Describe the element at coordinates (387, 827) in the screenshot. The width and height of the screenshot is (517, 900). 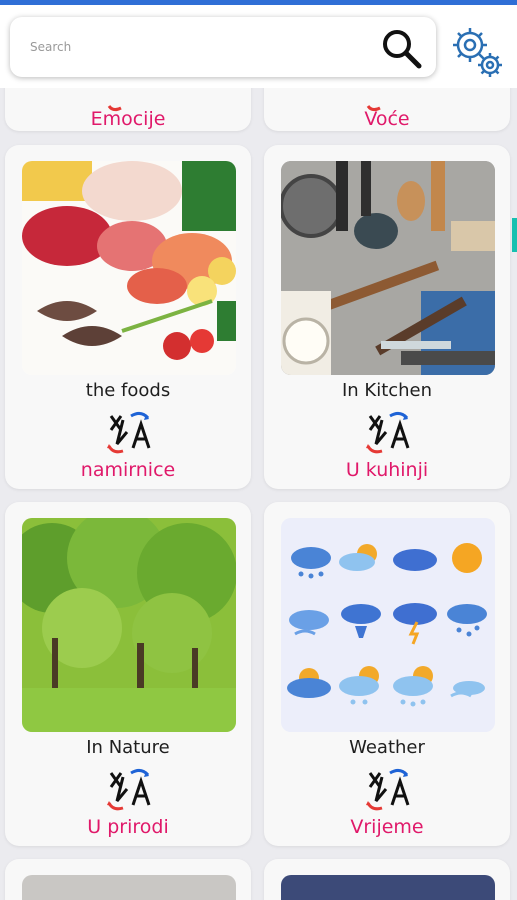
I see `category-label-local: Vrijeme` at that location.